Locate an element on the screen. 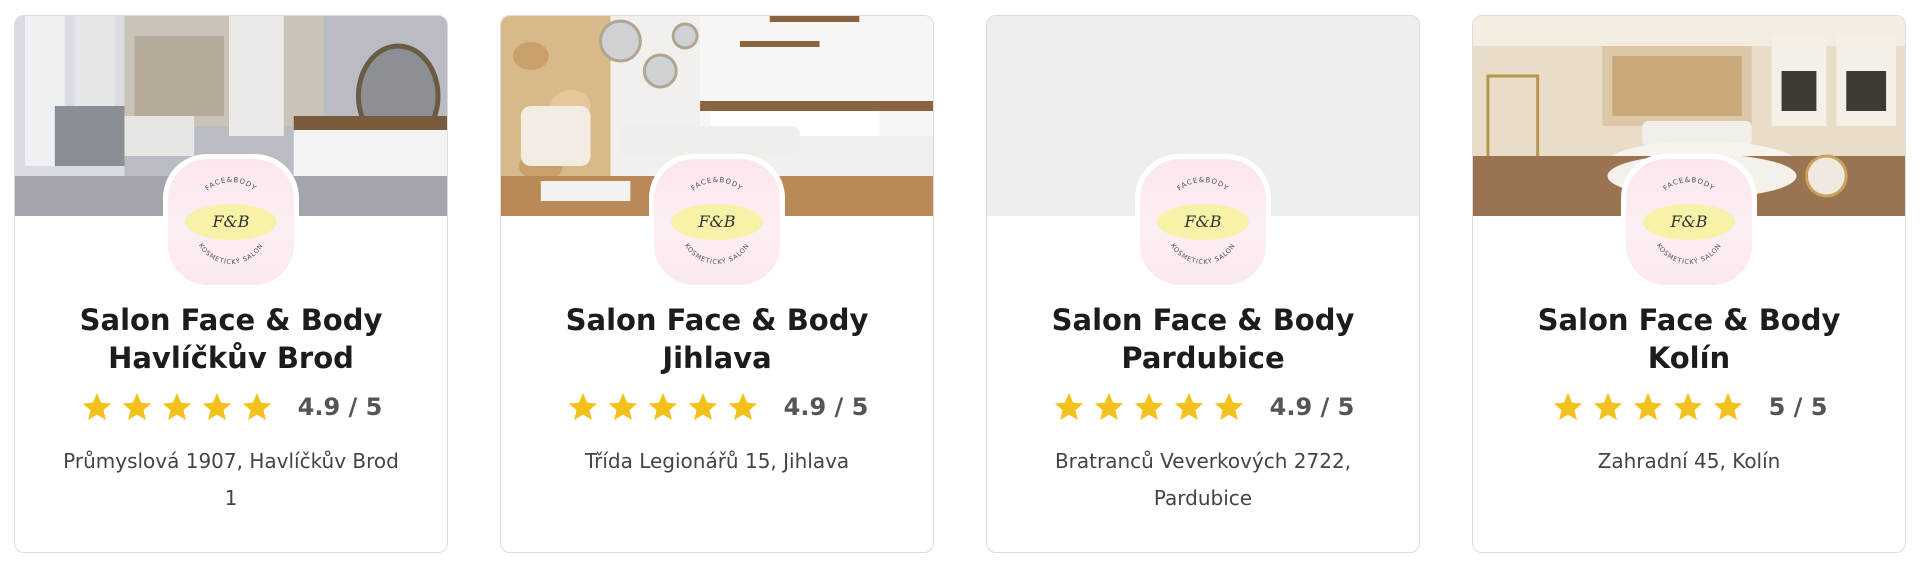 This screenshot has height=566, width=1920. salon-name: Salon Face & Body Kolín is located at coordinates (1689, 339).